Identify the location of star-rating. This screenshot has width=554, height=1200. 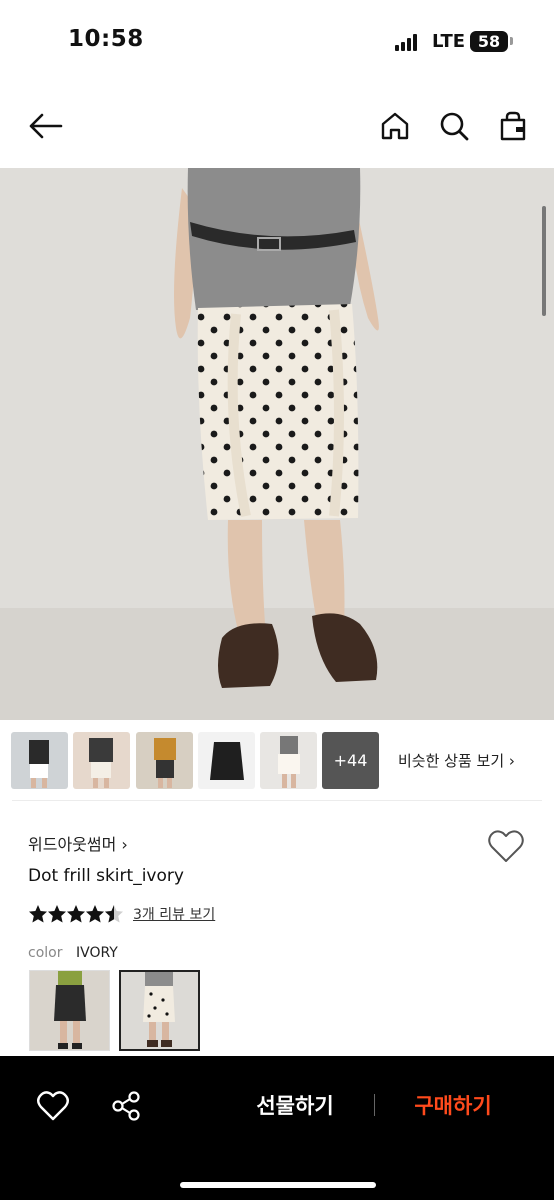
(78, 914).